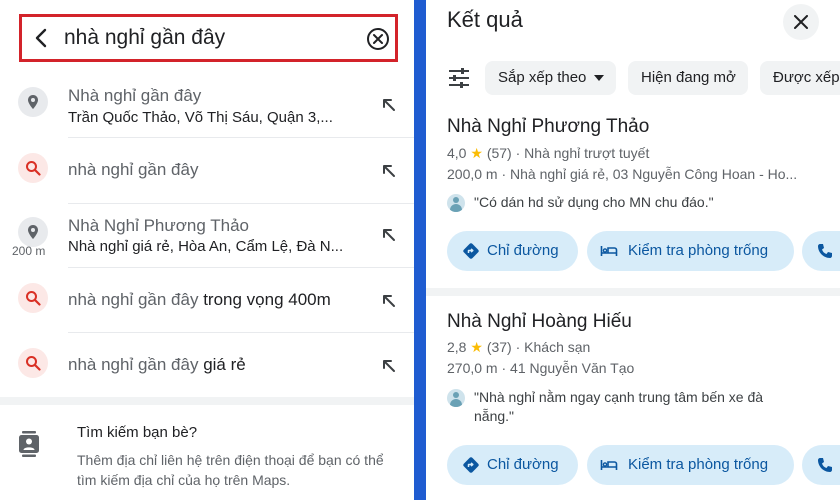 This screenshot has width=840, height=500. I want to click on suggestion-suffix: trong vọng 400m, so click(267, 299).